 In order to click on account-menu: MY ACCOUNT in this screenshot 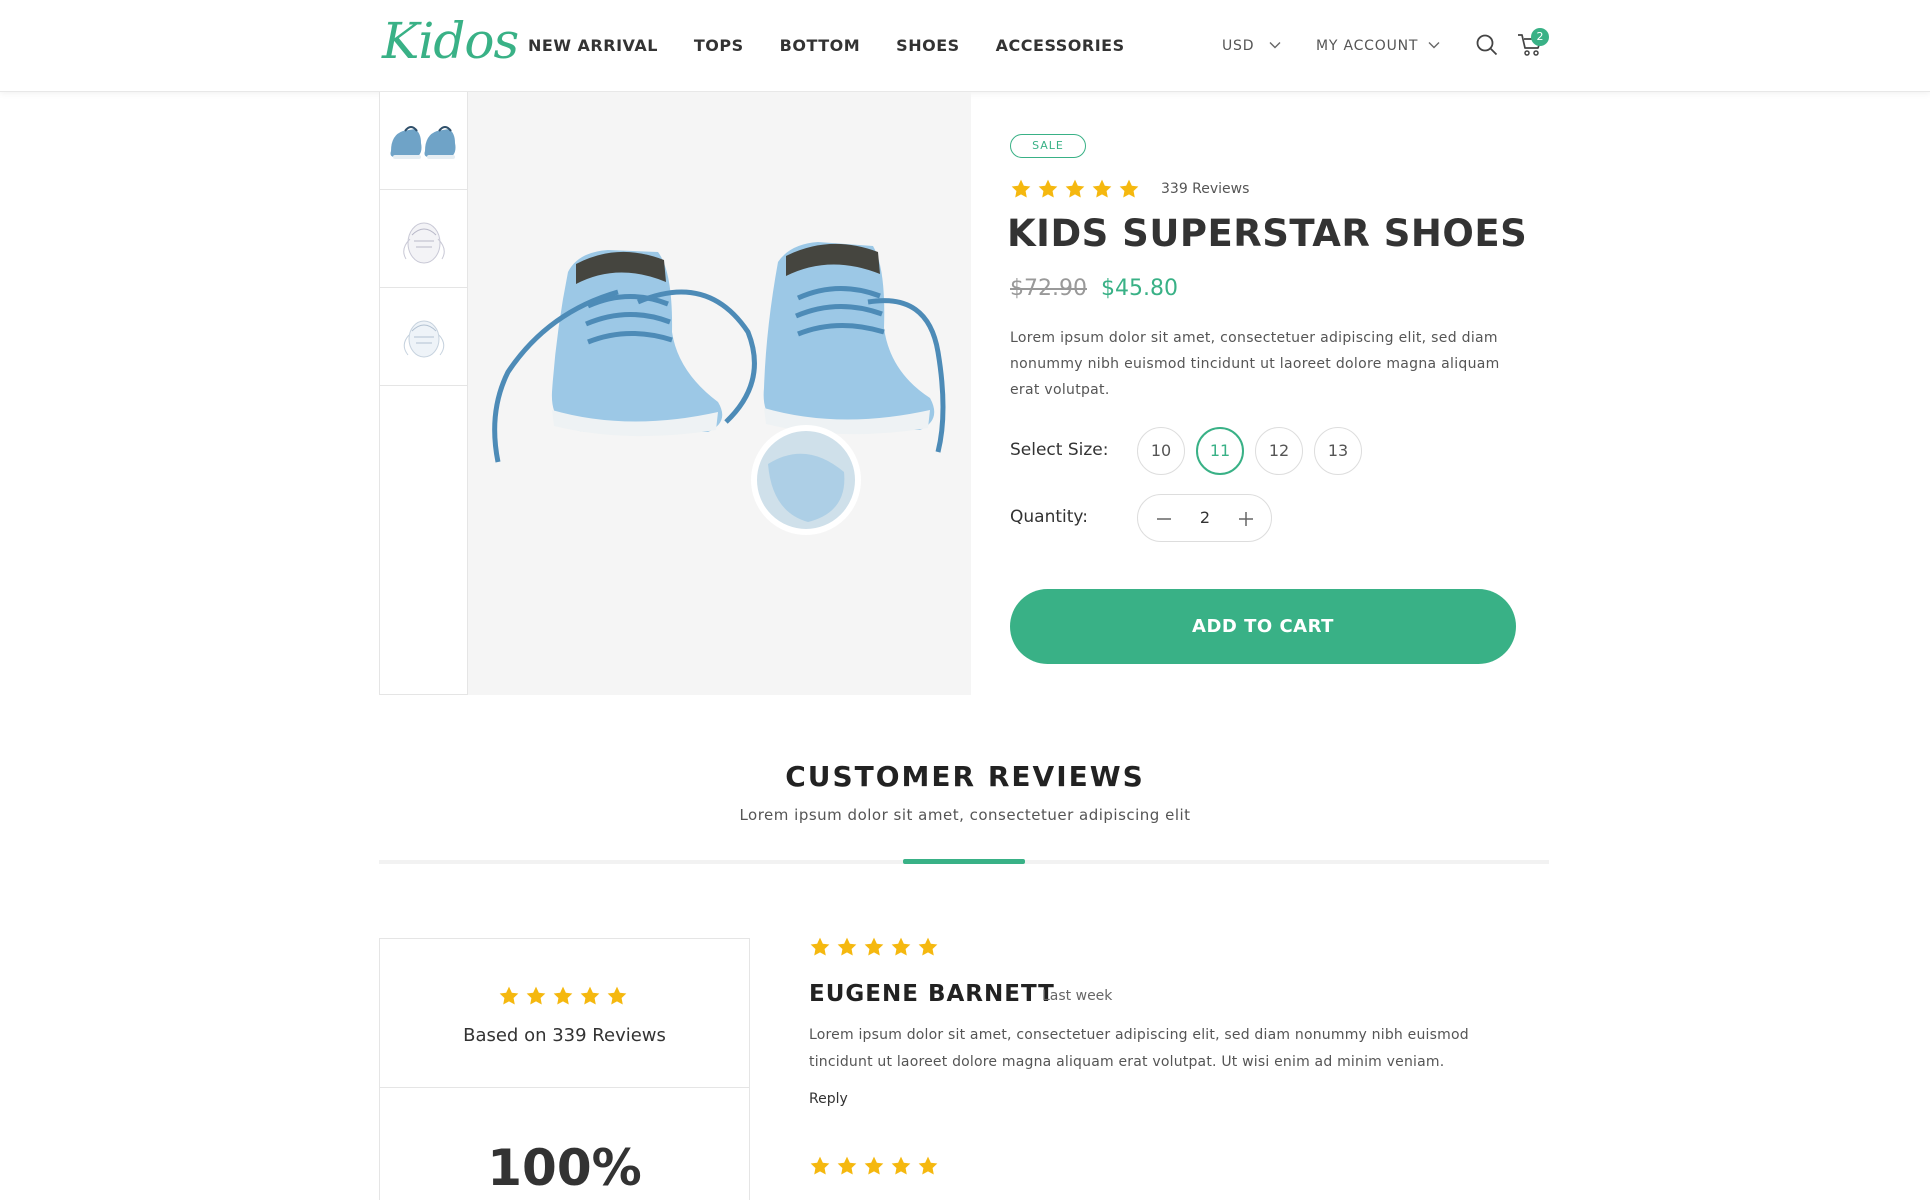, I will do `click(1367, 46)`.